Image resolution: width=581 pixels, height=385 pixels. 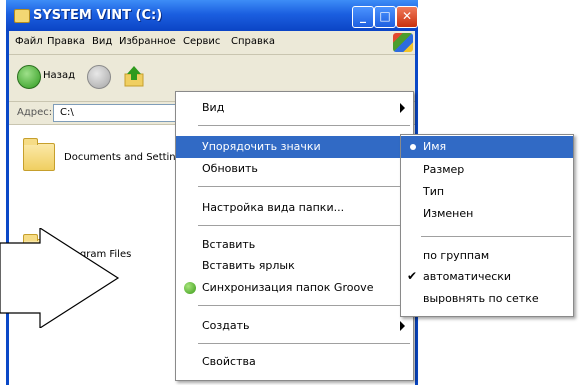 What do you see at coordinates (413, 147) in the screenshot?
I see `radio-bullet-icon` at bounding box center [413, 147].